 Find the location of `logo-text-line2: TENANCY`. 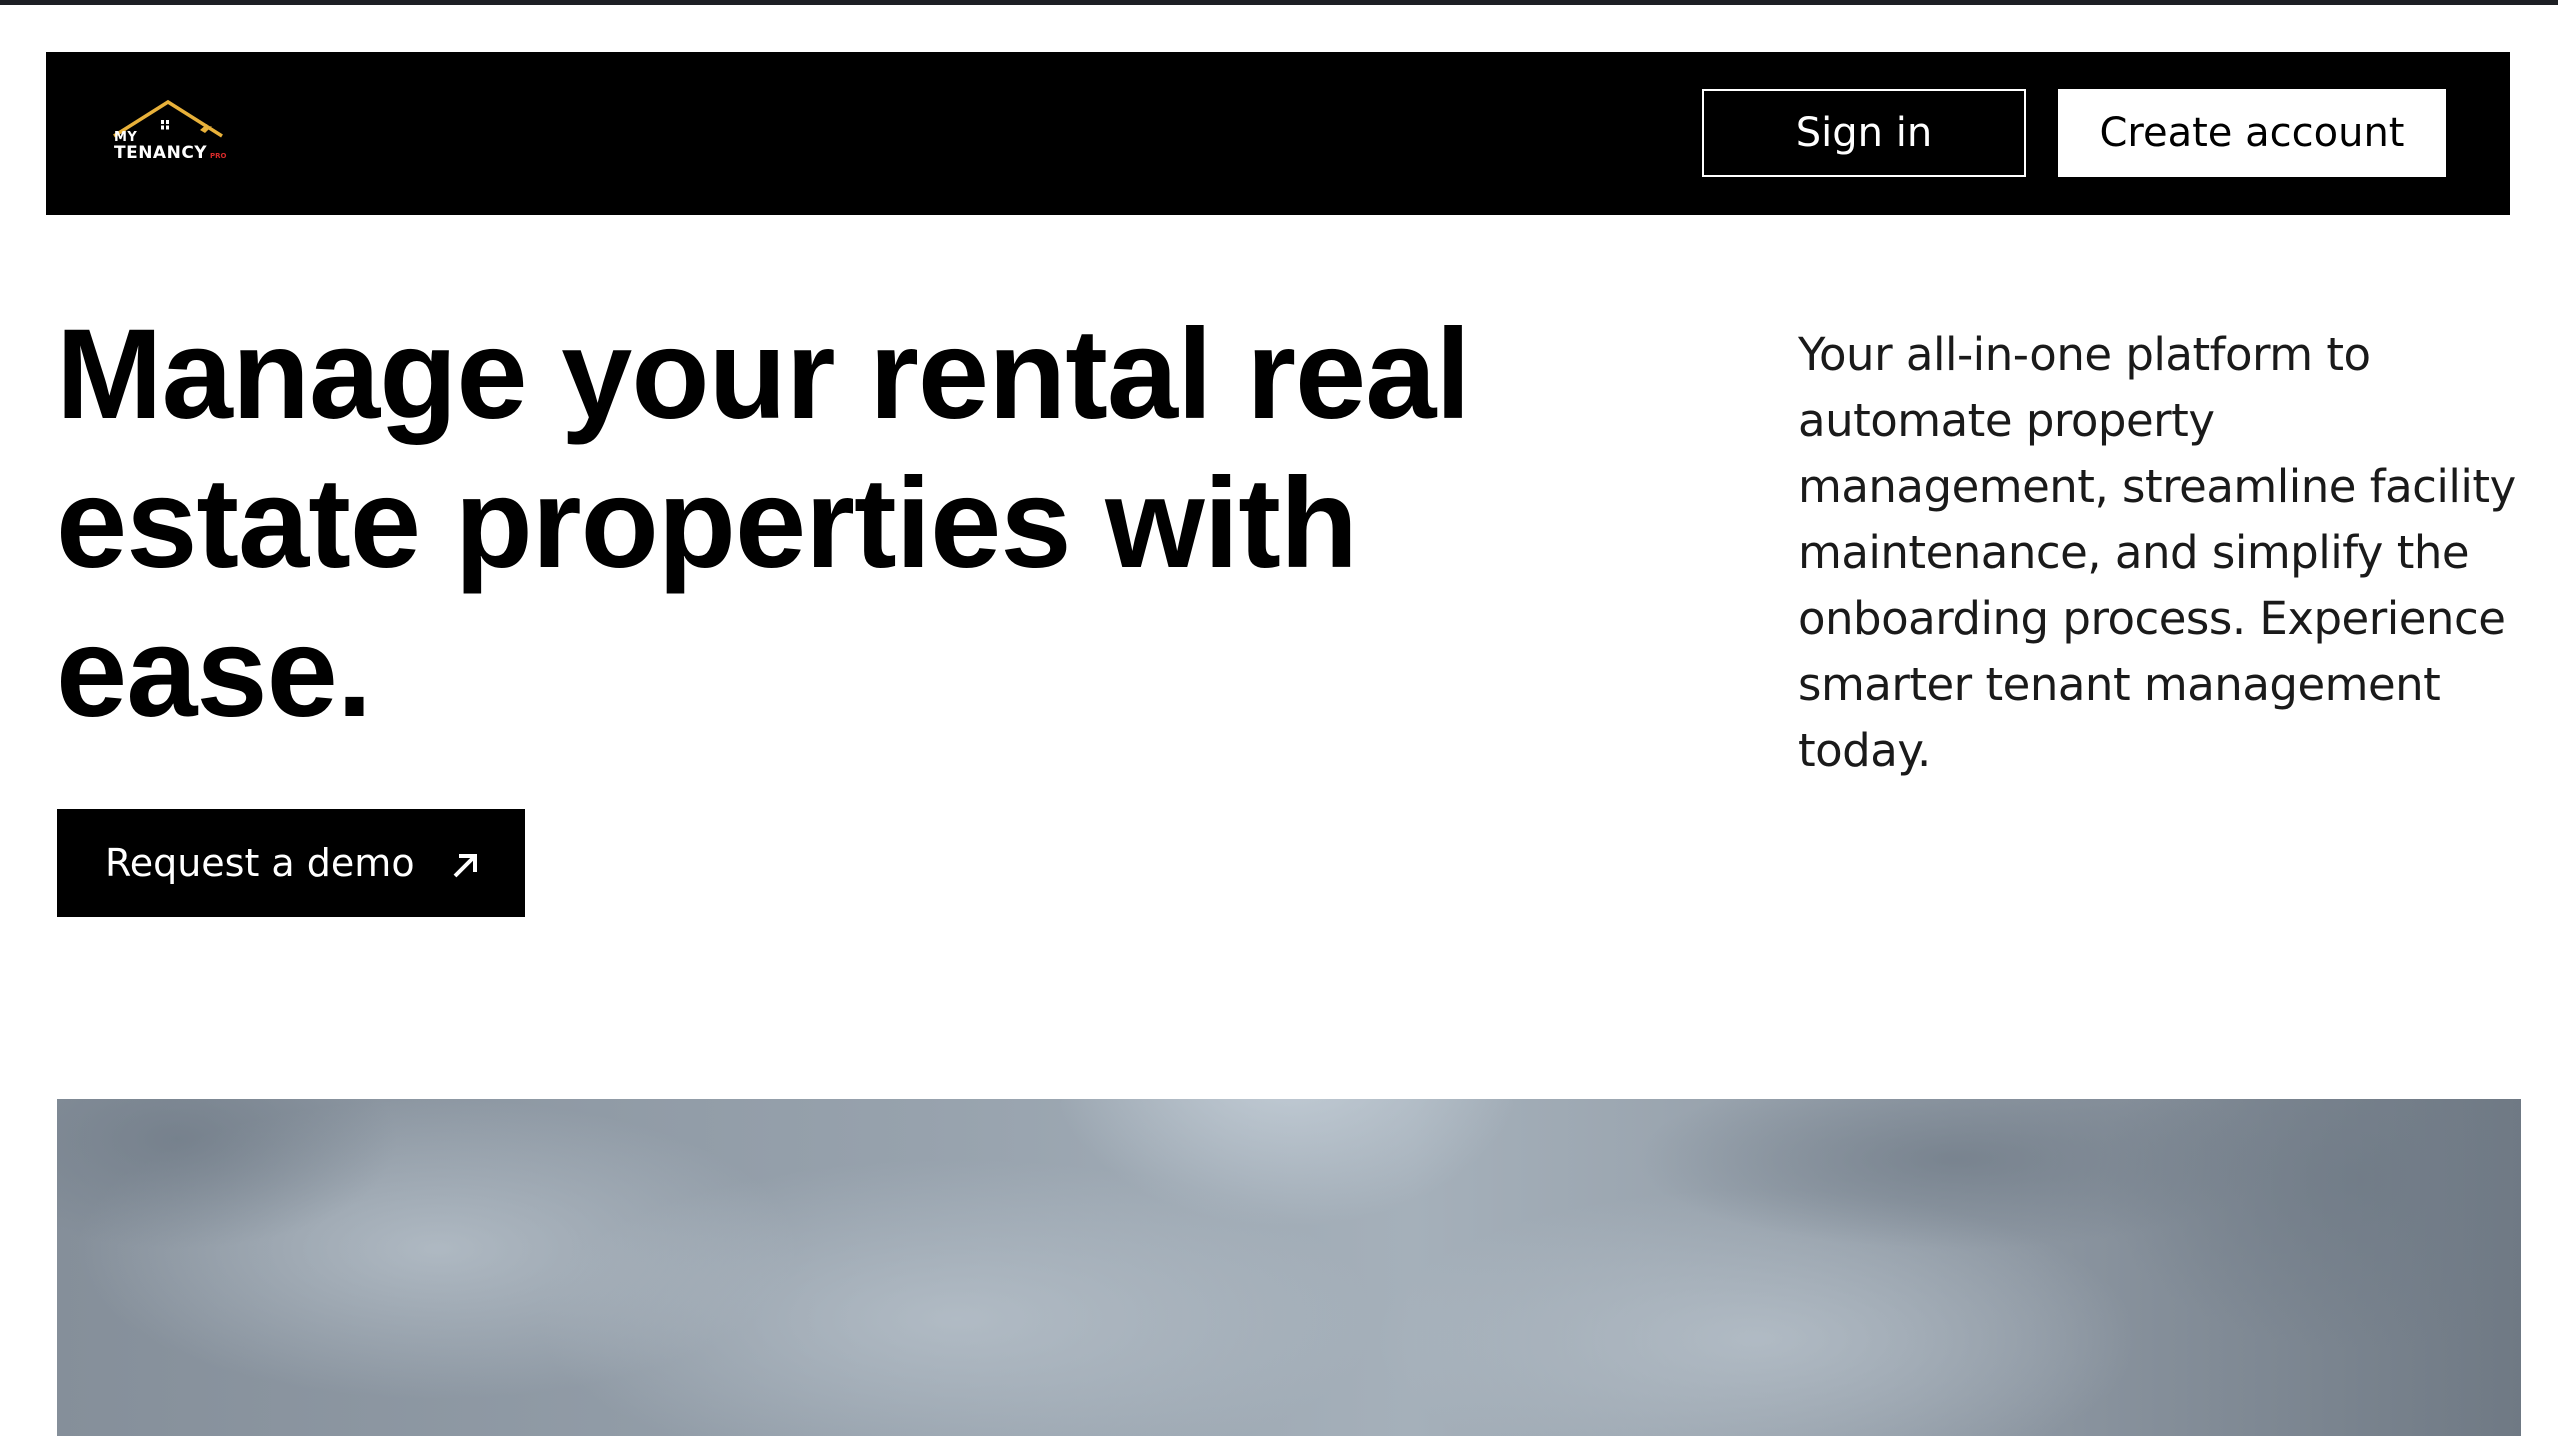

logo-text-line2: TENANCY is located at coordinates (161, 153).